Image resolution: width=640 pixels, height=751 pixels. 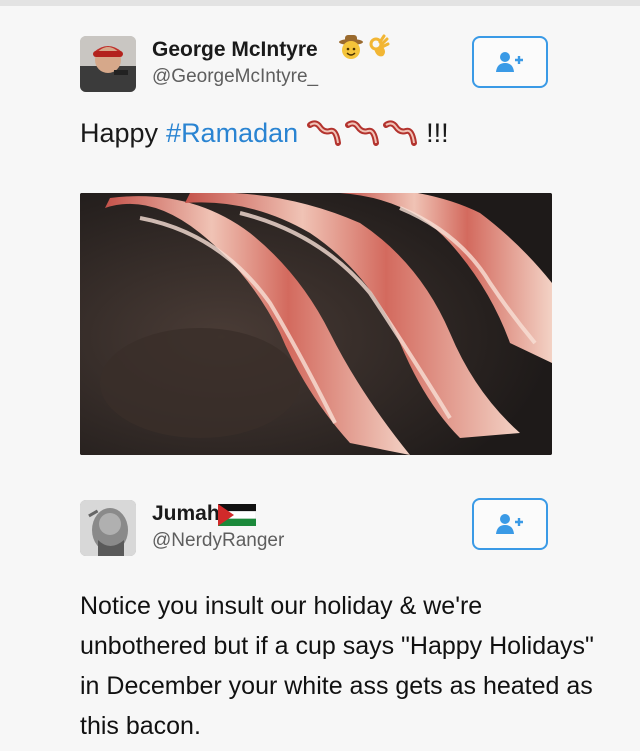 I want to click on tweet-text: Happy #Ramadan !!!, so click(x=264, y=133).